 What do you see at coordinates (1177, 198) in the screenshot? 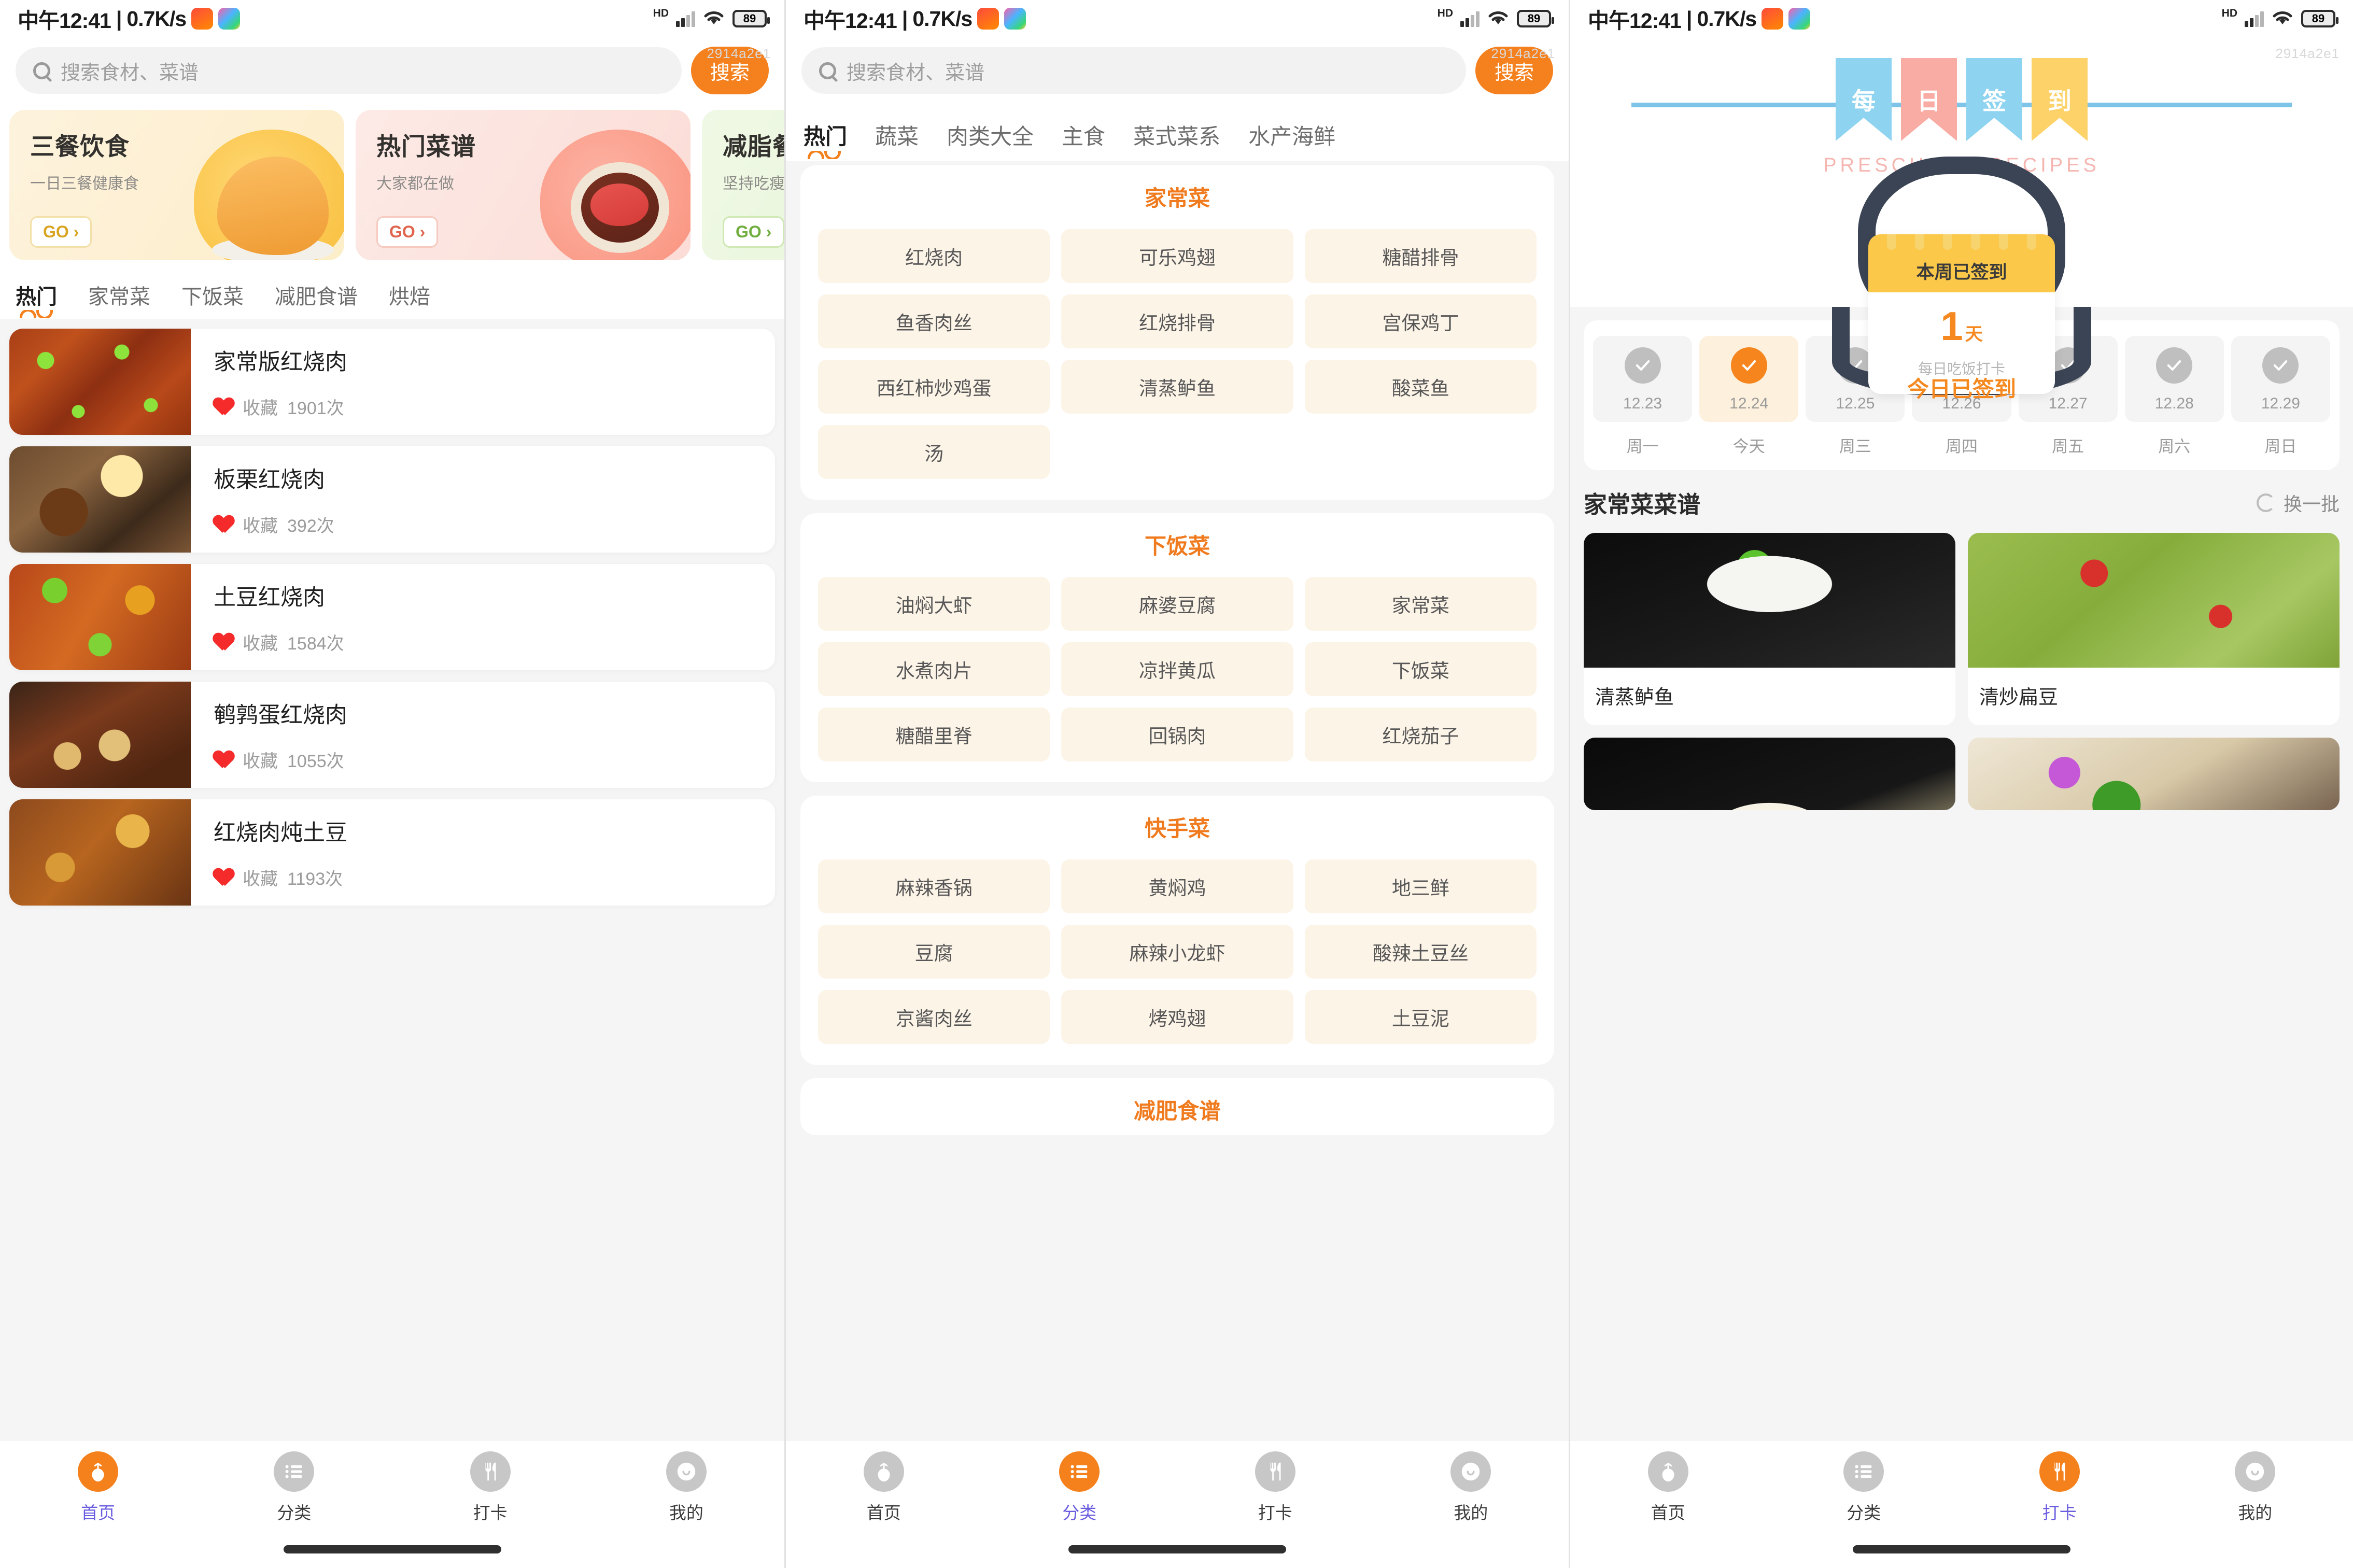
I see `section-title: 家常菜` at bounding box center [1177, 198].